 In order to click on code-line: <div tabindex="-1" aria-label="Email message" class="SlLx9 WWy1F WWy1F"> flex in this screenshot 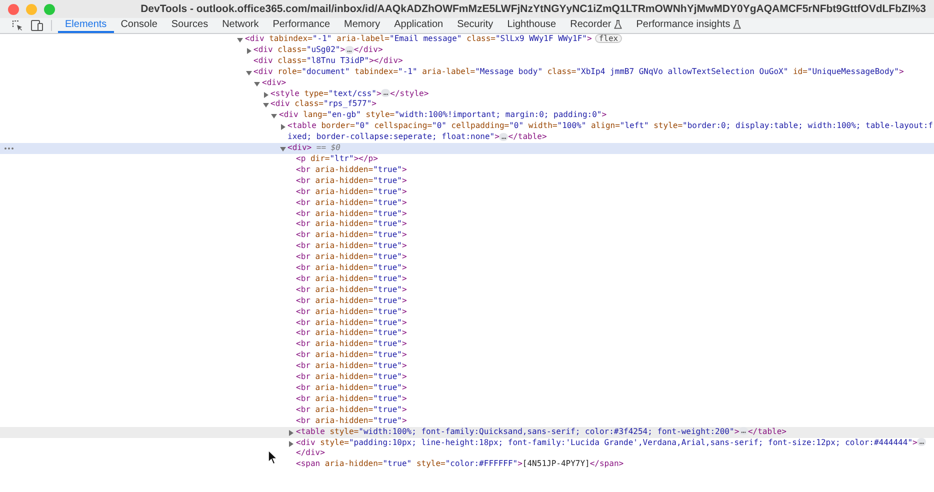, I will do `click(589, 39)`.